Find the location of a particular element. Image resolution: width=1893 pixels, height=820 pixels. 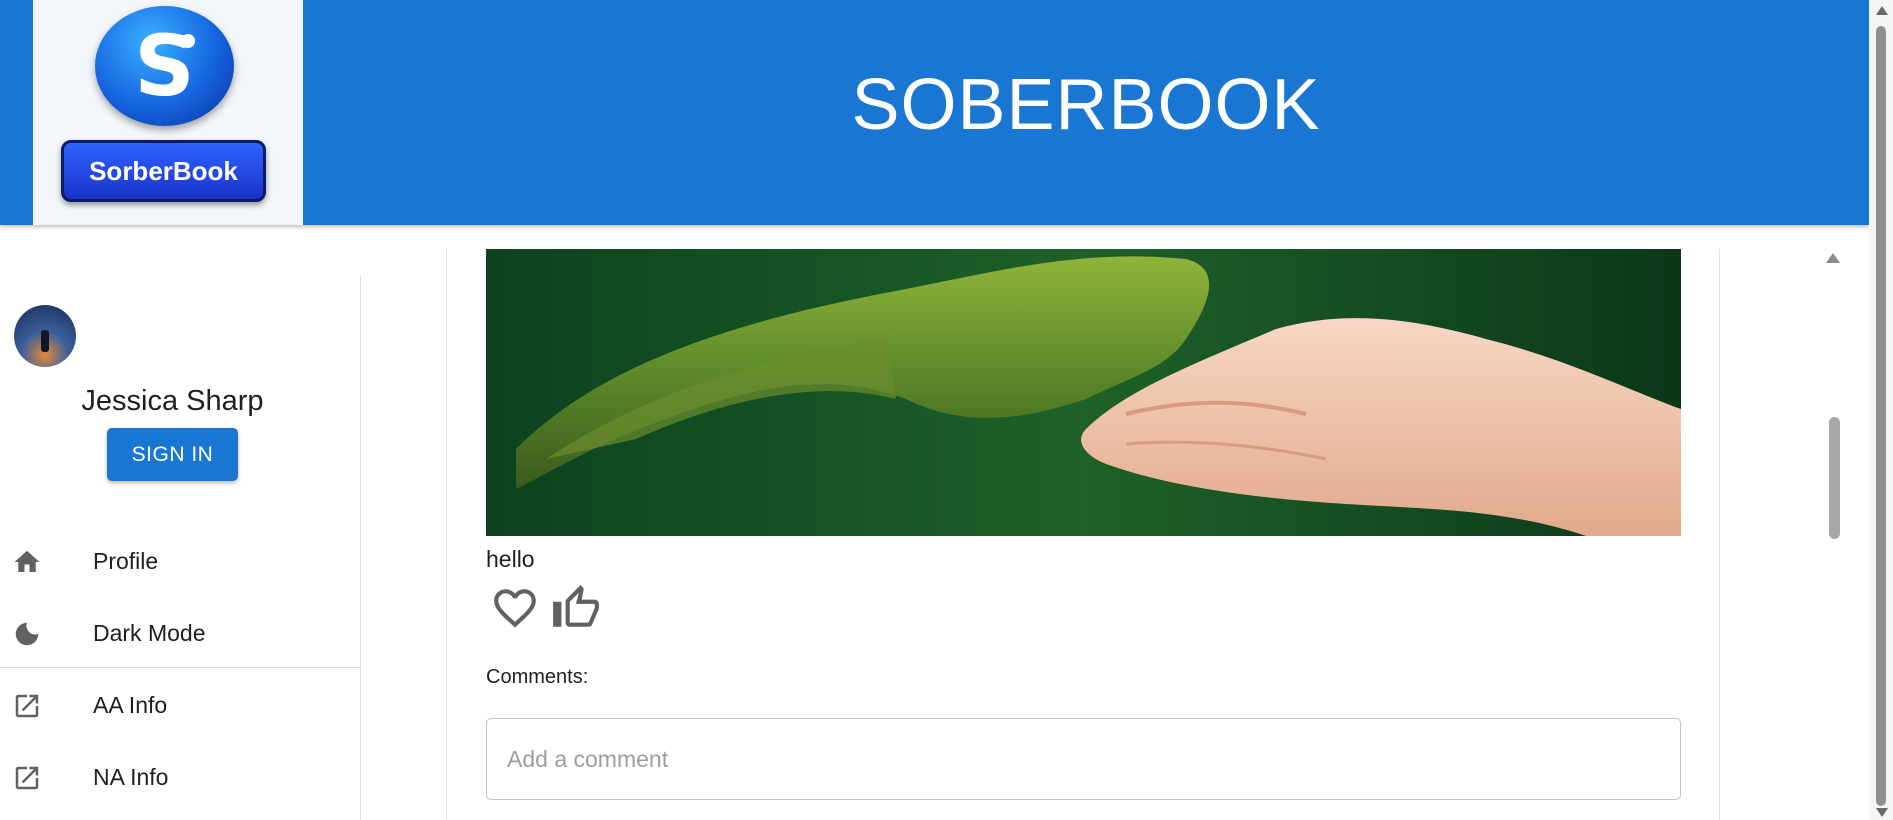

page-scrollbar-thumb is located at coordinates (1881, 416).